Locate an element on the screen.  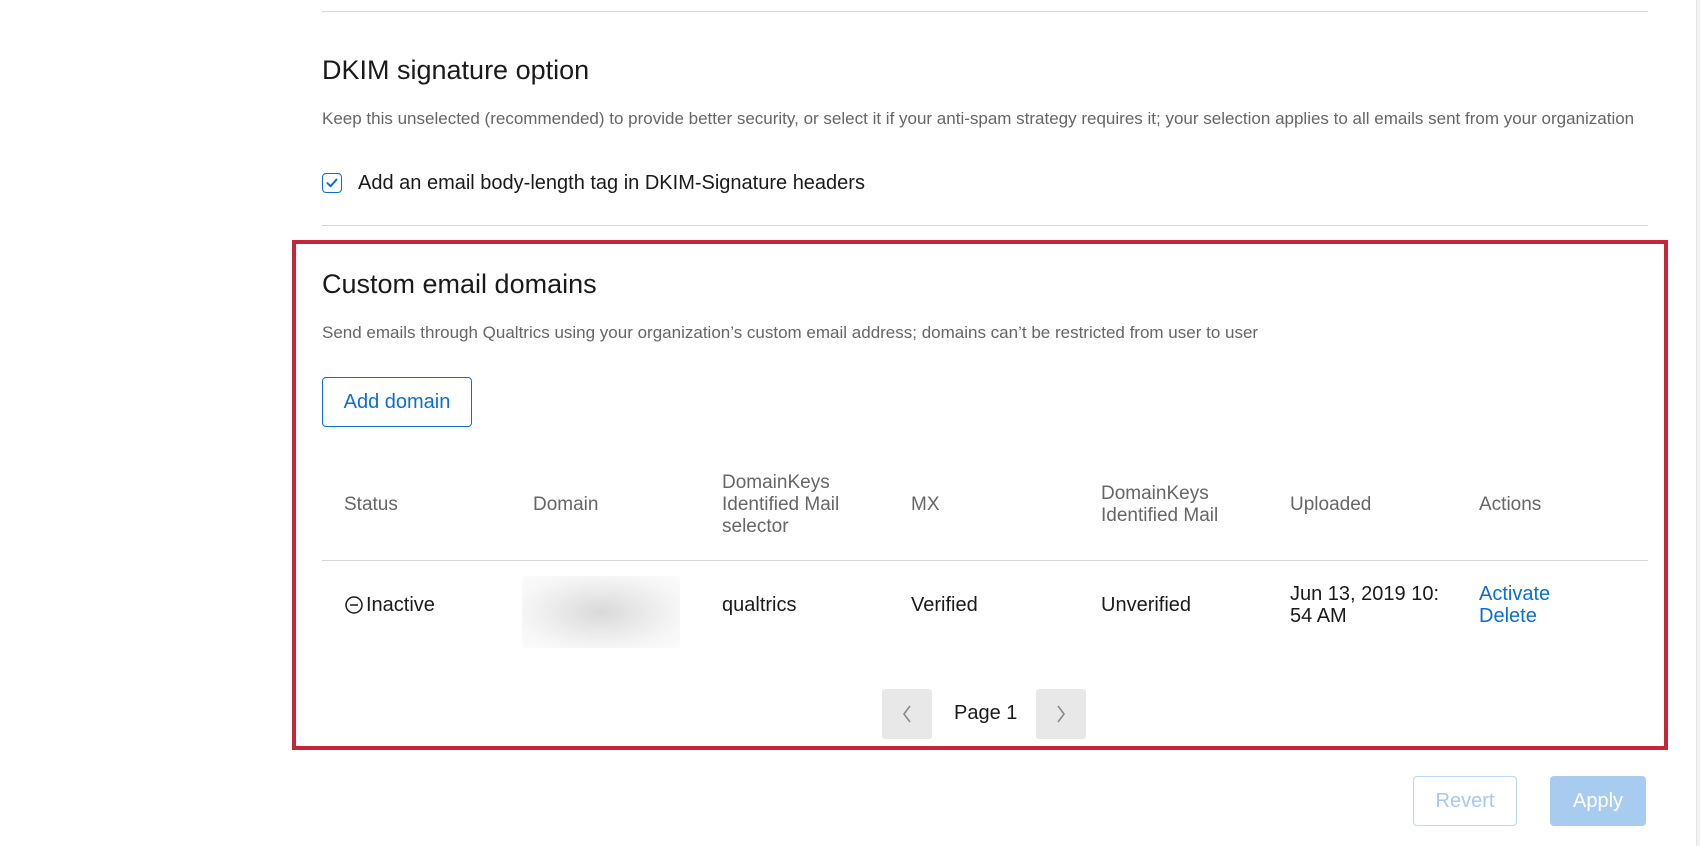
checkmark-icon is located at coordinates (332, 183).